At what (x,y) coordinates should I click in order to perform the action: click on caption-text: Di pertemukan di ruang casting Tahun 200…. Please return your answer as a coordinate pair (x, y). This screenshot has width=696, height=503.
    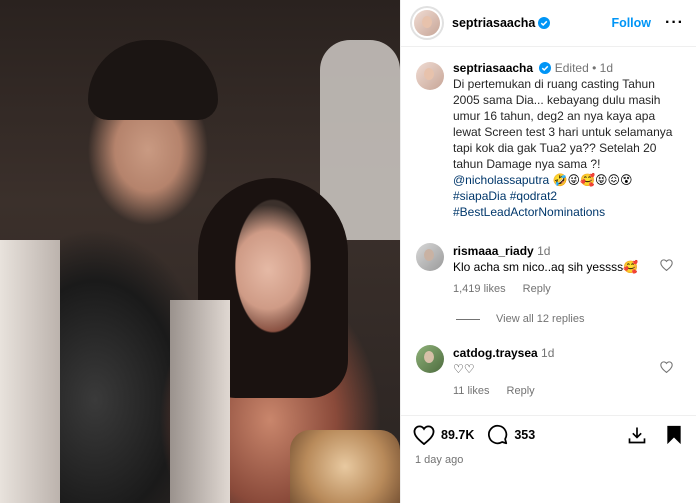
    Looking at the image, I should click on (563, 124).